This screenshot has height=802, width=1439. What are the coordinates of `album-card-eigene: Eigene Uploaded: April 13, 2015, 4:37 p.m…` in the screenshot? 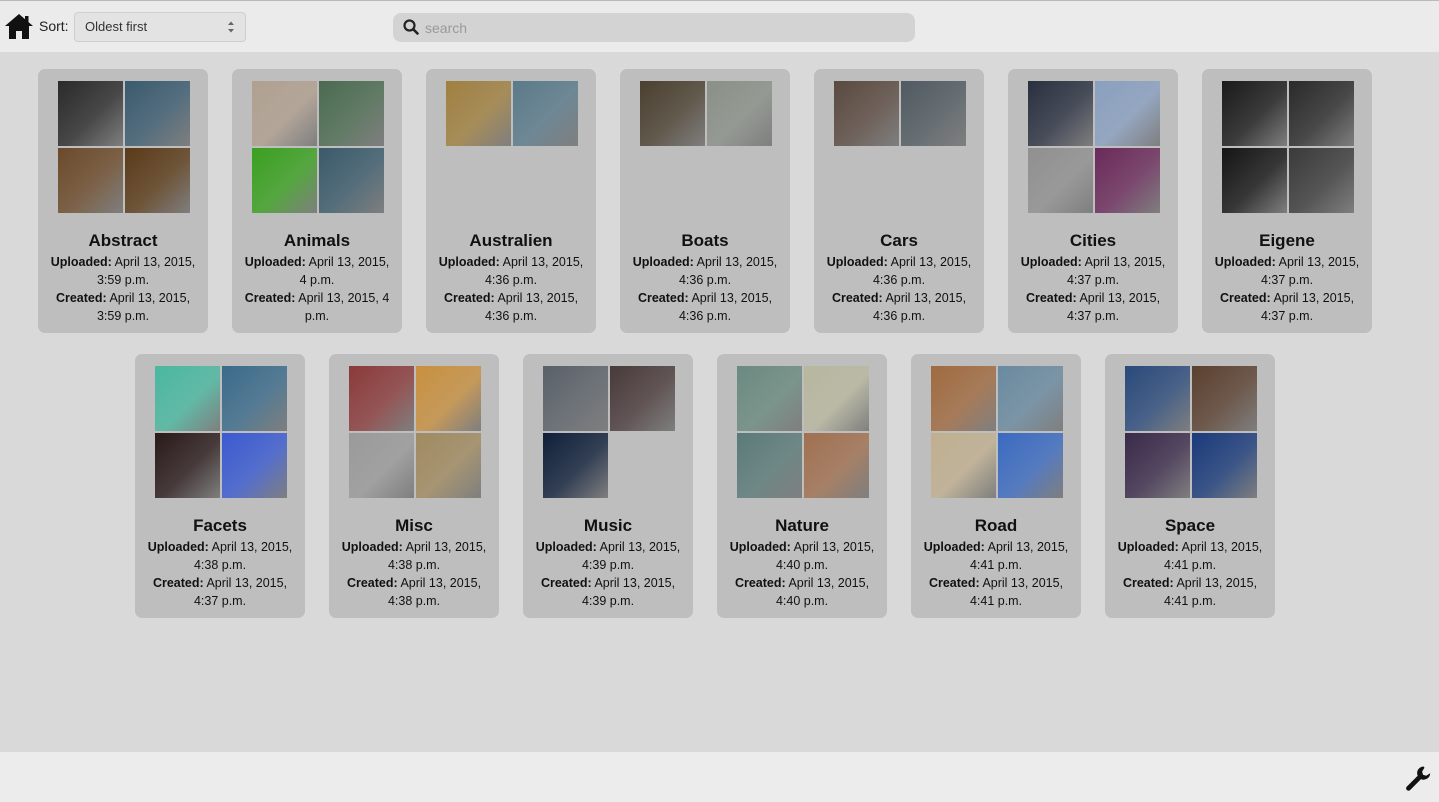 It's located at (1287, 201).